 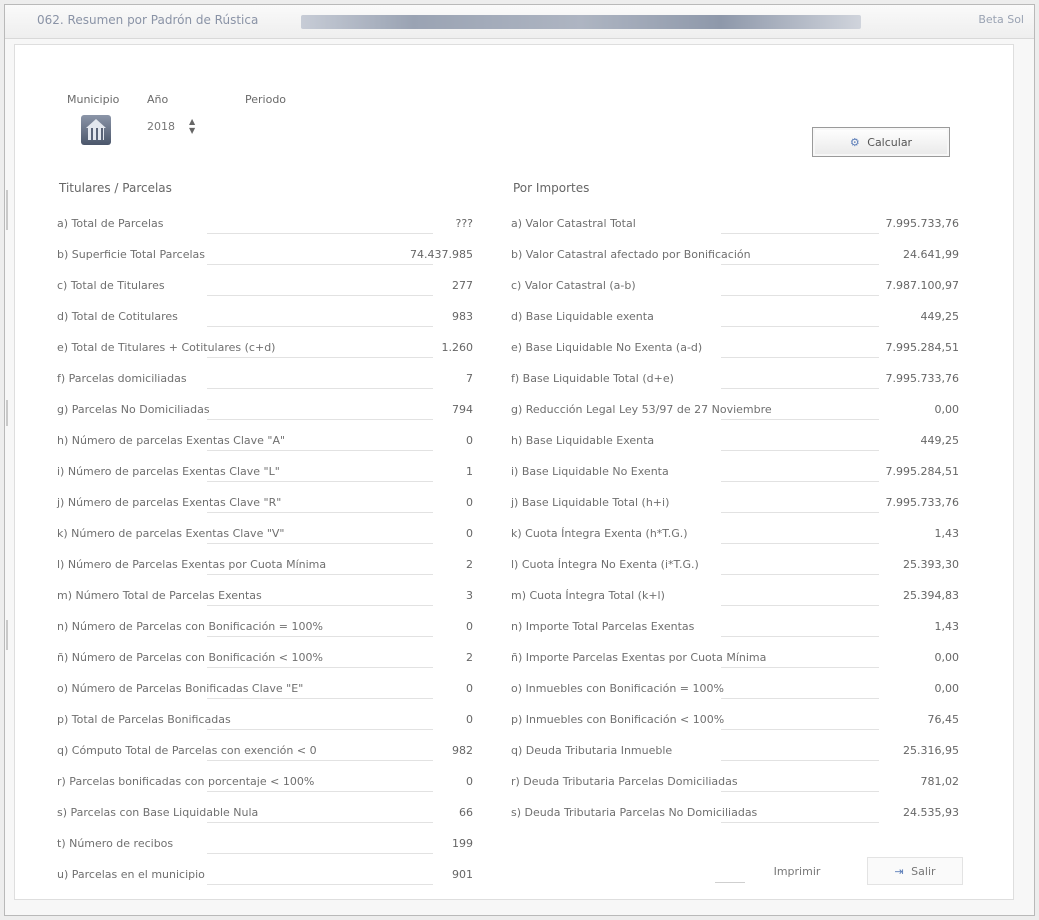 What do you see at coordinates (730, 874) in the screenshot?
I see `copies-input` at bounding box center [730, 874].